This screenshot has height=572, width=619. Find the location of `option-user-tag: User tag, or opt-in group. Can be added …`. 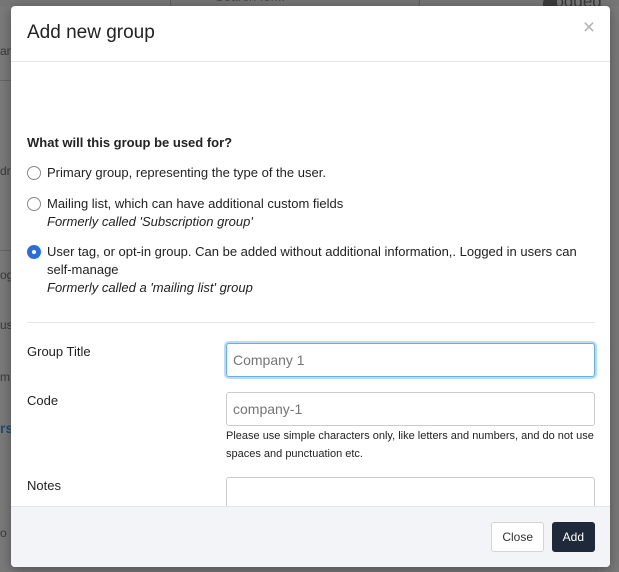

option-user-tag: User tag, or opt-in group. Can be added … is located at coordinates (312, 270).